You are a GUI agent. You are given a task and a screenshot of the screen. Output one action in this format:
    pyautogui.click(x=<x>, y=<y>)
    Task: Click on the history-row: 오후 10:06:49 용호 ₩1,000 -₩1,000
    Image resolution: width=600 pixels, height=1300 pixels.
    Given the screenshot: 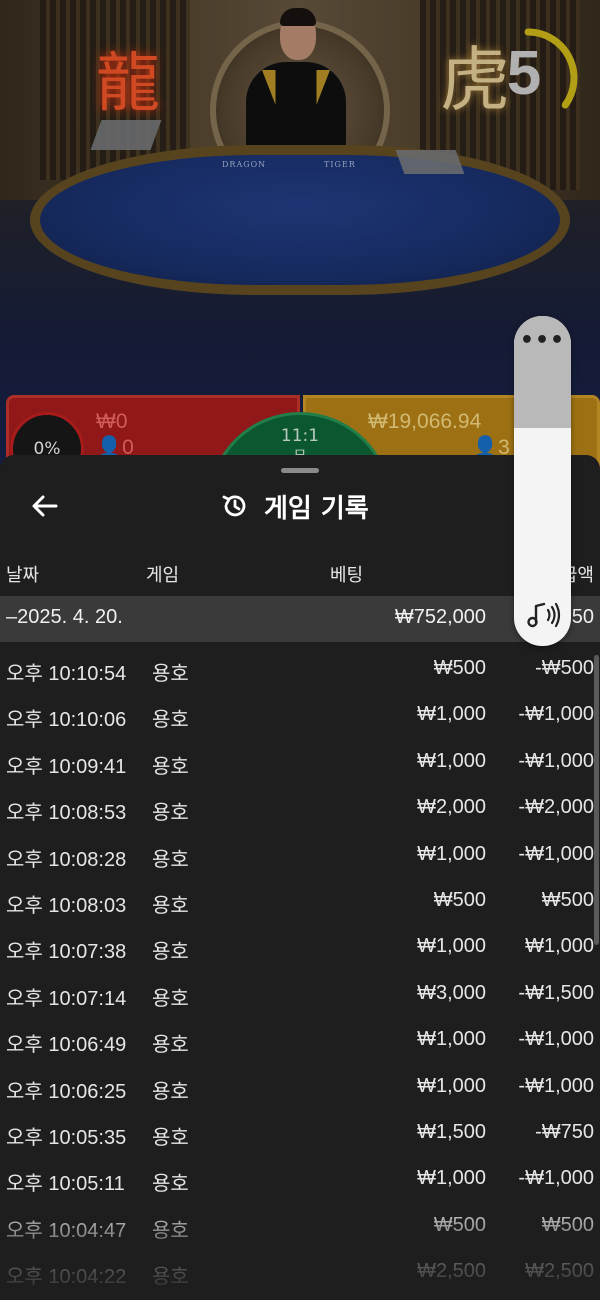 What is the action you would take?
    pyautogui.click(x=300, y=1041)
    